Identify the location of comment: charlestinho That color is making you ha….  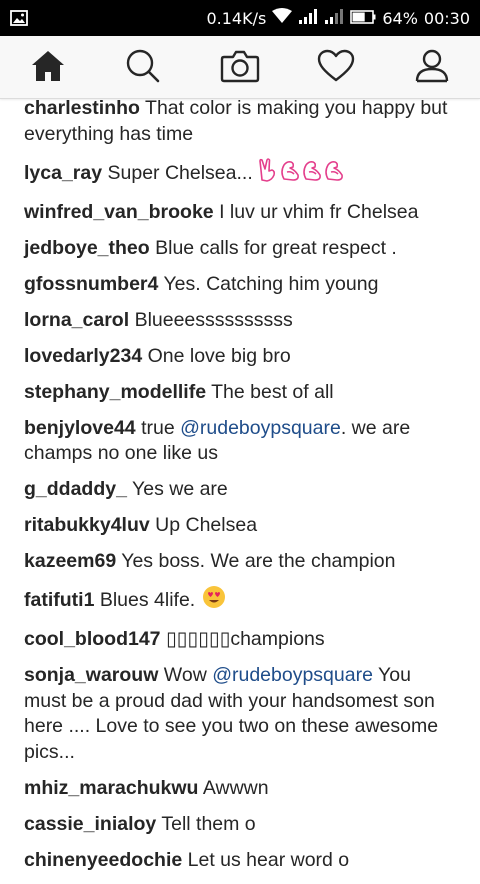
(240, 121).